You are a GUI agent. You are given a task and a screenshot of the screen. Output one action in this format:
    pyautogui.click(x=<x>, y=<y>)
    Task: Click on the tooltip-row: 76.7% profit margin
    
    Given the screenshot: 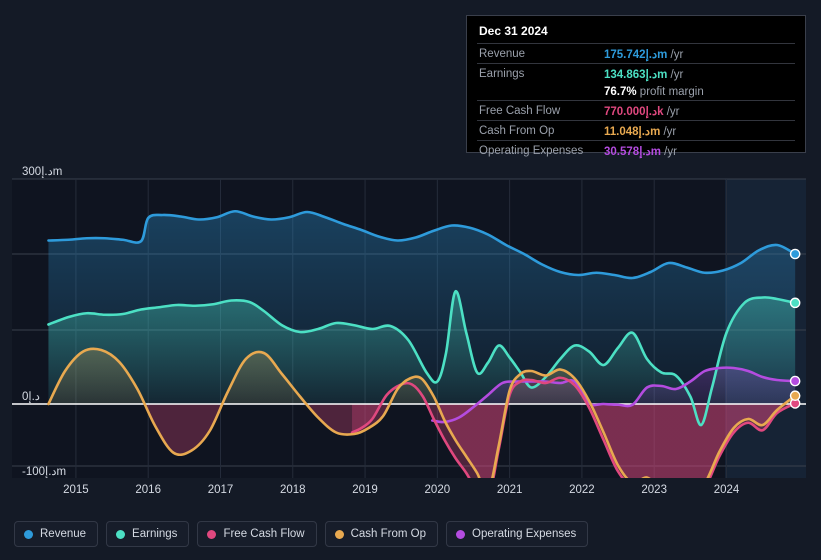 What is the action you would take?
    pyautogui.click(x=636, y=92)
    